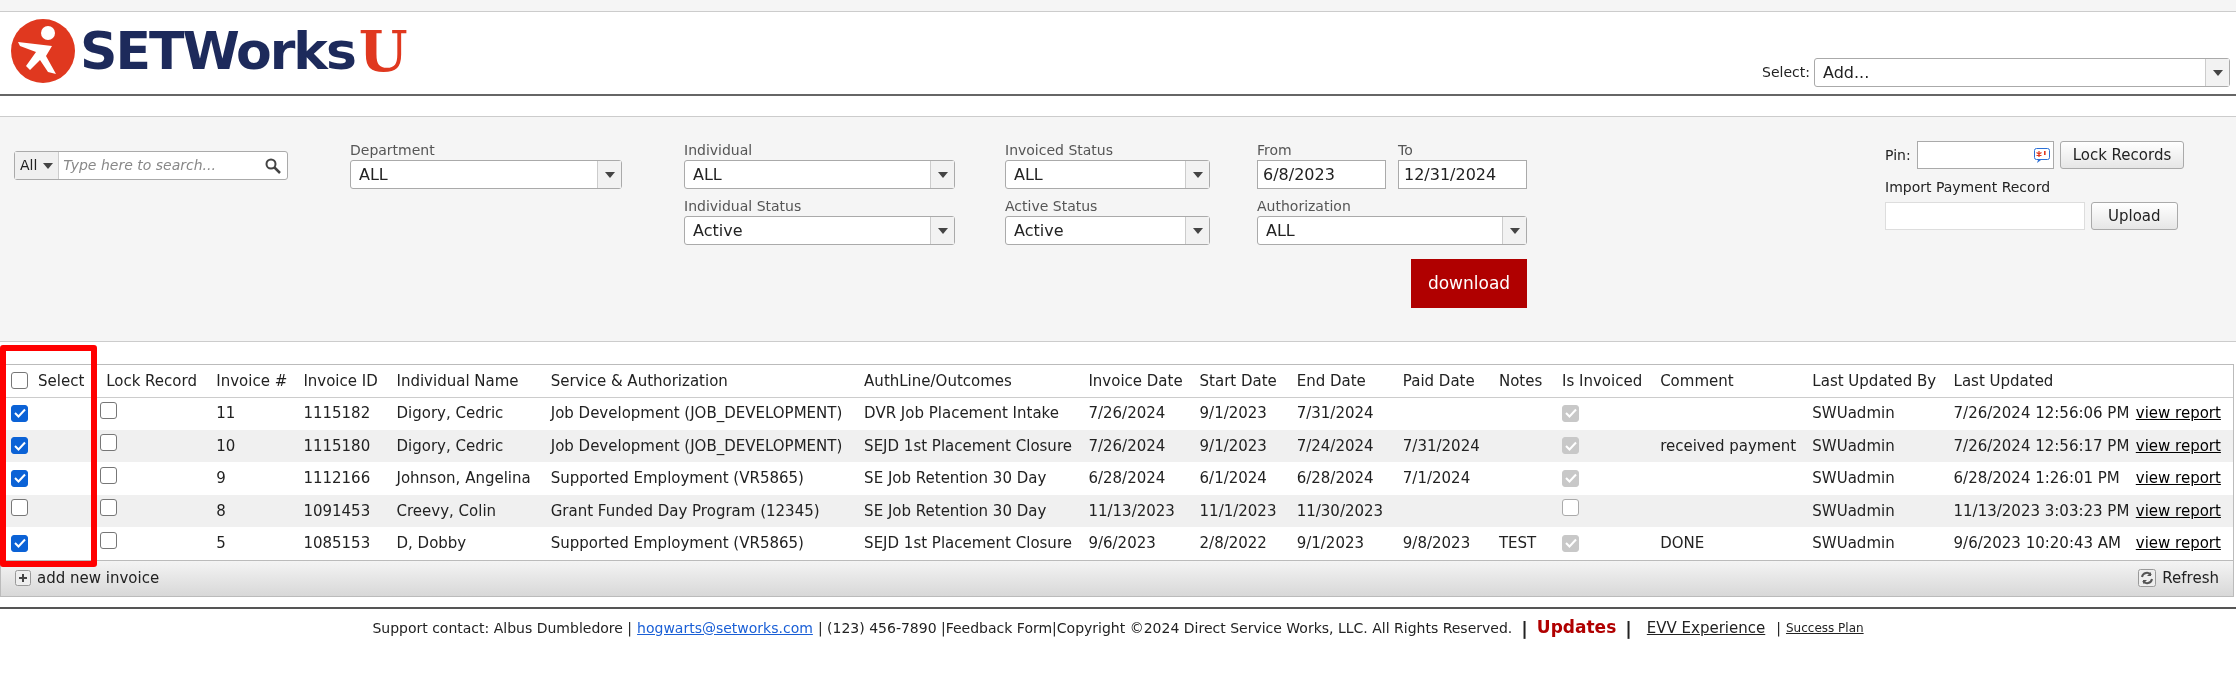 The height and width of the screenshot is (678, 2236). I want to click on column-header: Paid Date, so click(1438, 380).